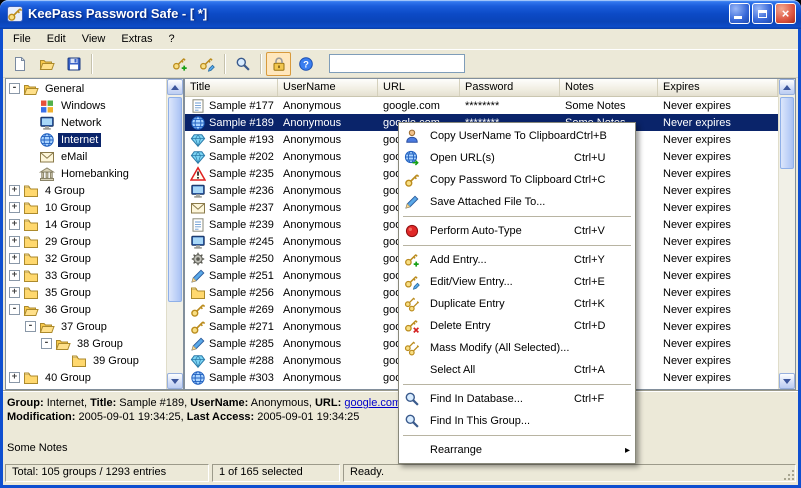  Describe the element at coordinates (56, 39) in the screenshot. I see `menubar-item-edit: Edit` at that location.